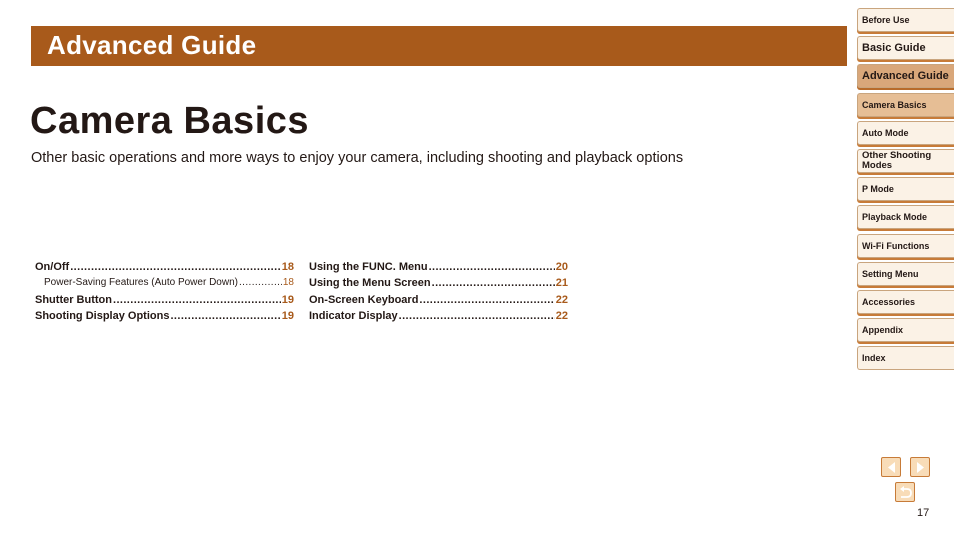 The image size is (954, 534). I want to click on triangle-left-icon, so click(891, 467).